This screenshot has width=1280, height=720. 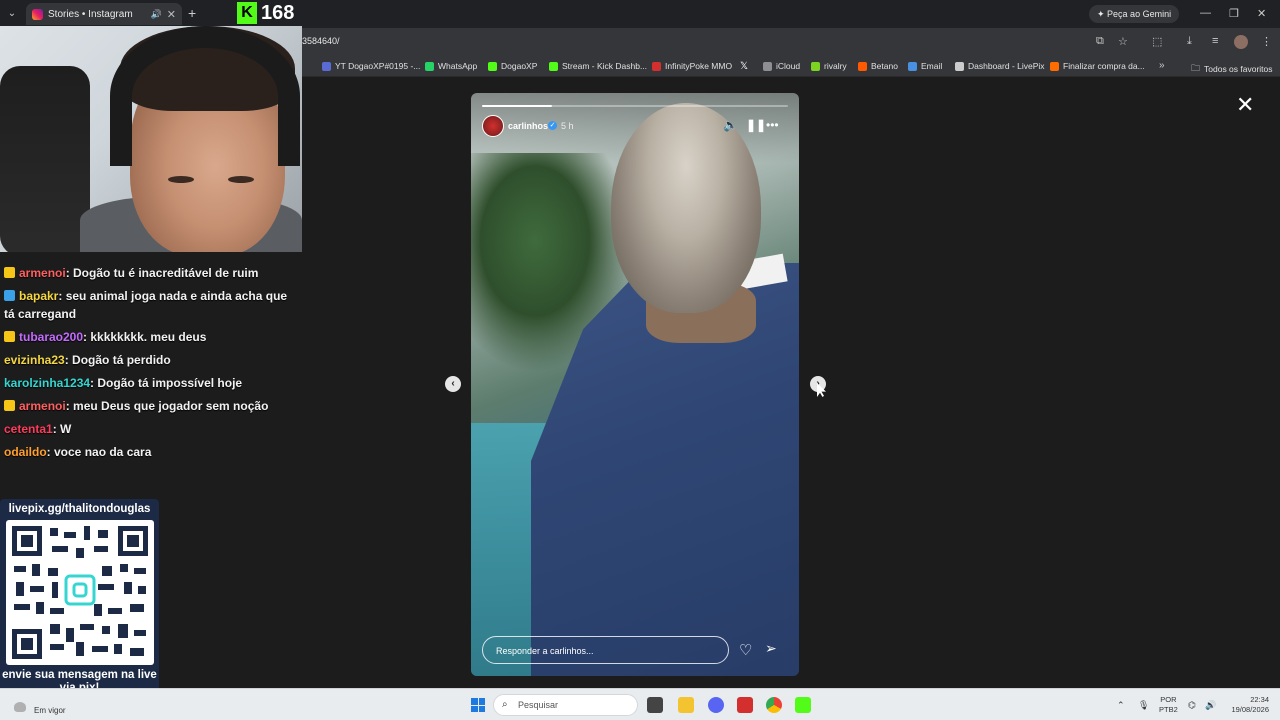 What do you see at coordinates (1006, 66) in the screenshot?
I see `bookmark-label: Dashboard - LivePix` at bounding box center [1006, 66].